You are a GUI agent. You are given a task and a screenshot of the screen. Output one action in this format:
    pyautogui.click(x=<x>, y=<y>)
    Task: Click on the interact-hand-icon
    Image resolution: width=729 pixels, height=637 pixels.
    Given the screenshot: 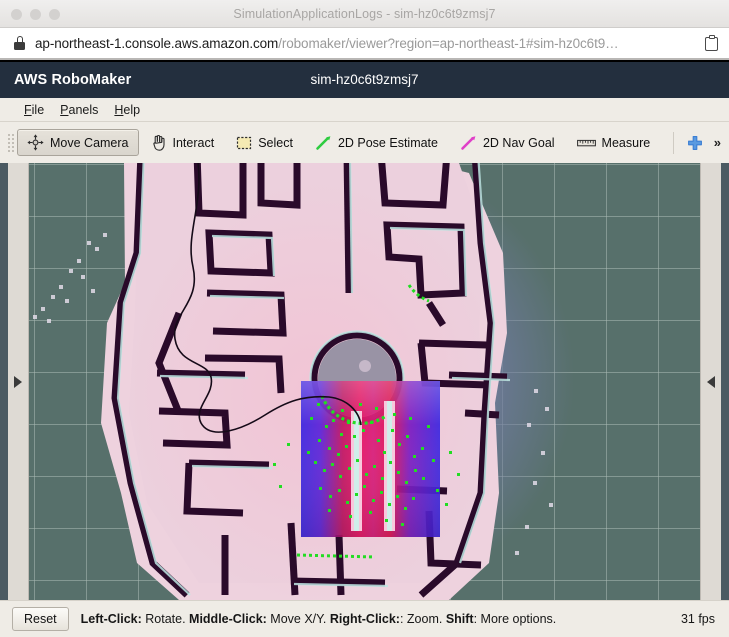 What is the action you would take?
    pyautogui.click(x=158, y=142)
    